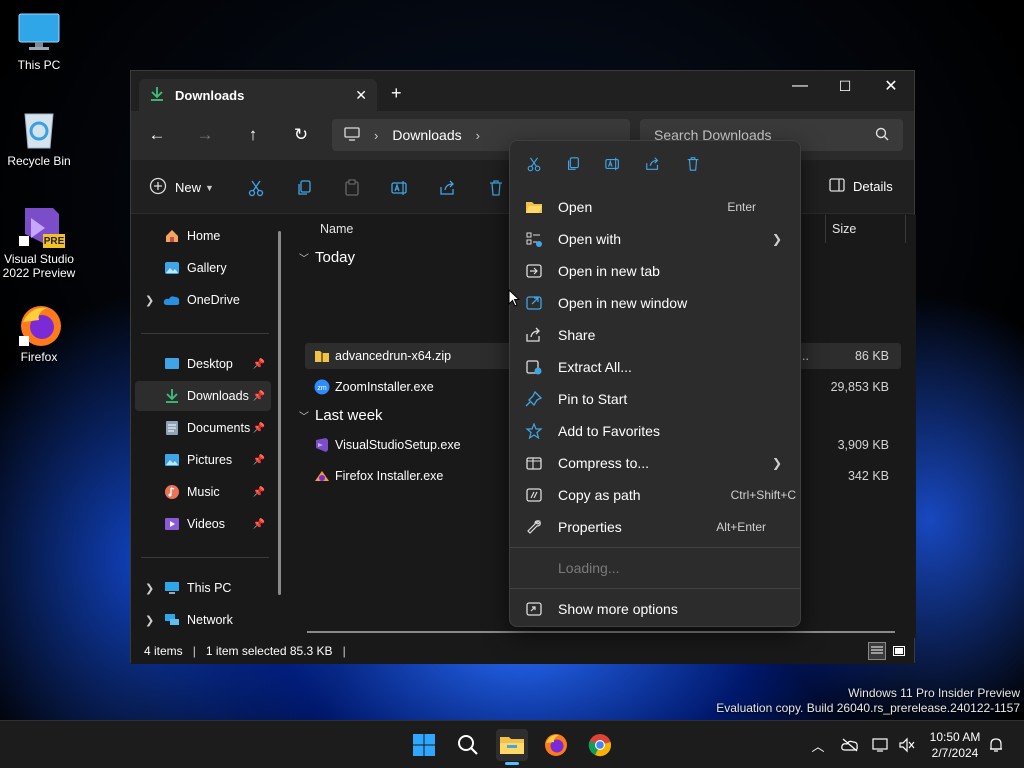 Image resolution: width=1024 pixels, height=768 pixels. Describe the element at coordinates (656, 399) in the screenshot. I see `menu-item-pin-to-start: Pin to Start` at that location.